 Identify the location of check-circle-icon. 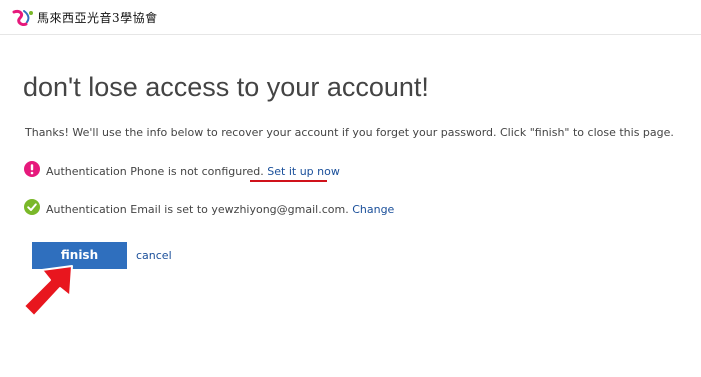
(32, 207).